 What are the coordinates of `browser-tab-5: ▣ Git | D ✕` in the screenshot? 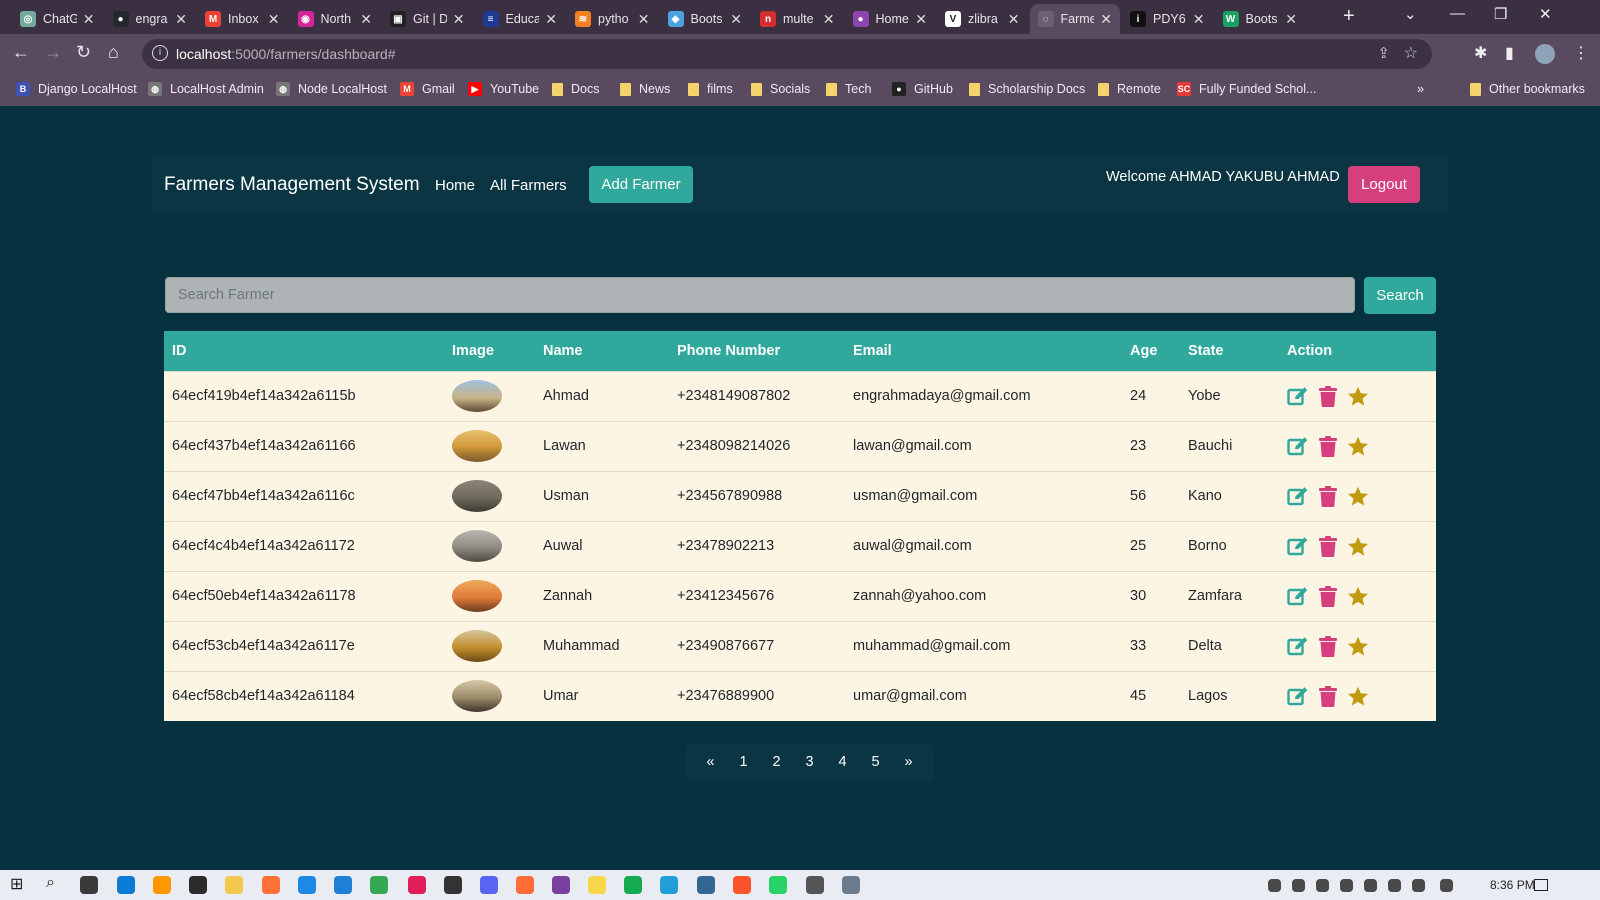 It's located at (427, 19).